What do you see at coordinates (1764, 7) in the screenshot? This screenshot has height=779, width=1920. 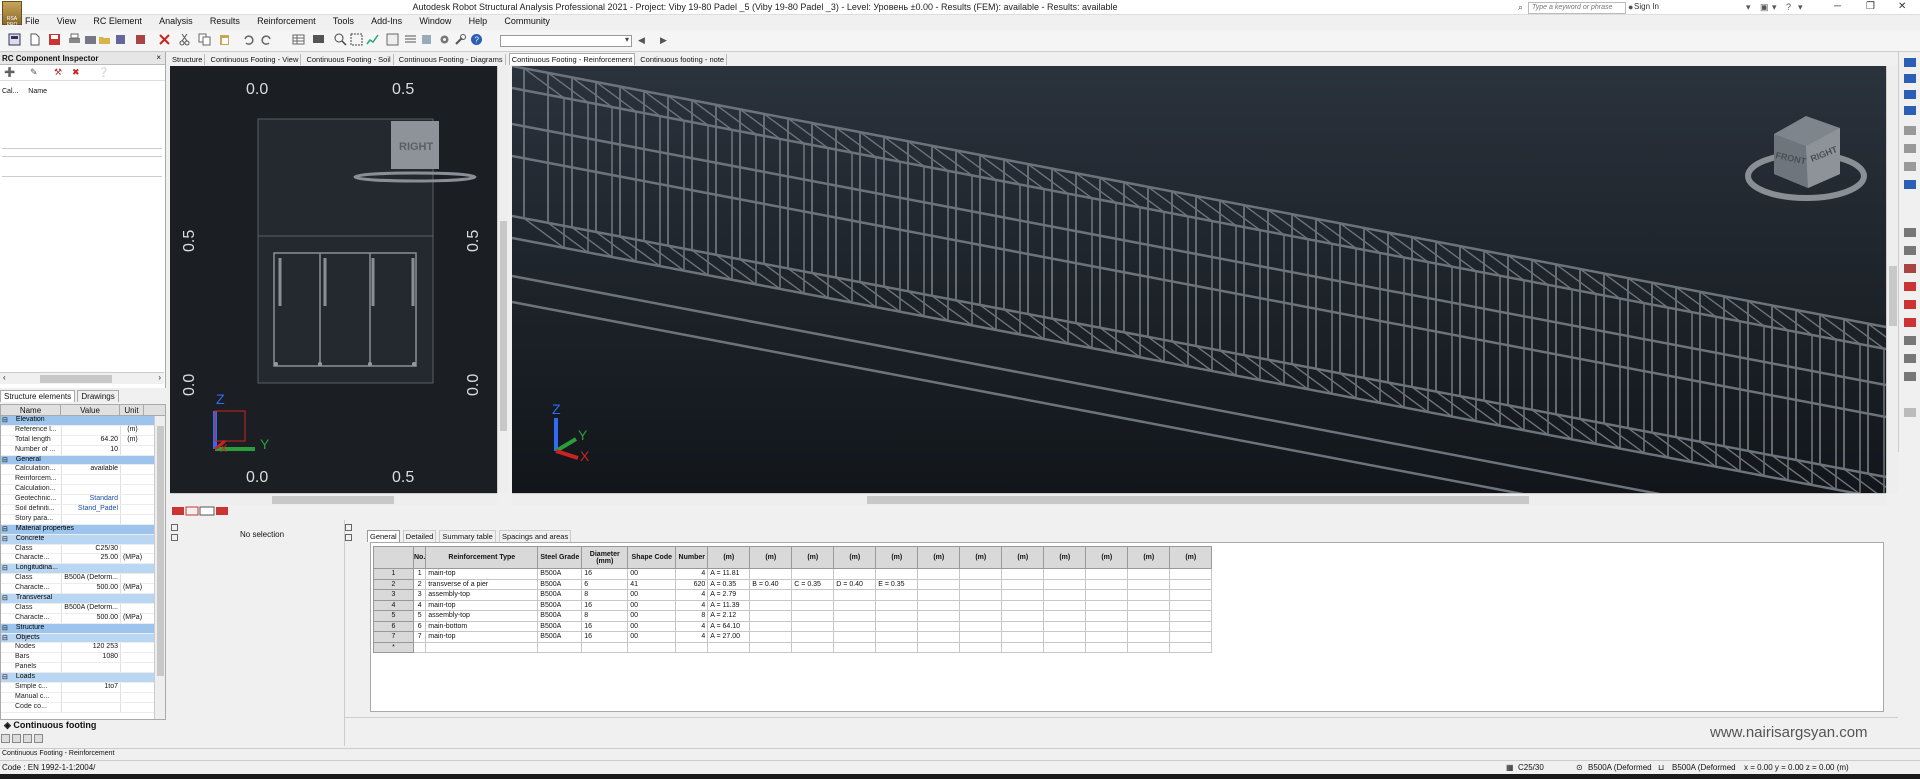 I see `cart-icon: ▣` at bounding box center [1764, 7].